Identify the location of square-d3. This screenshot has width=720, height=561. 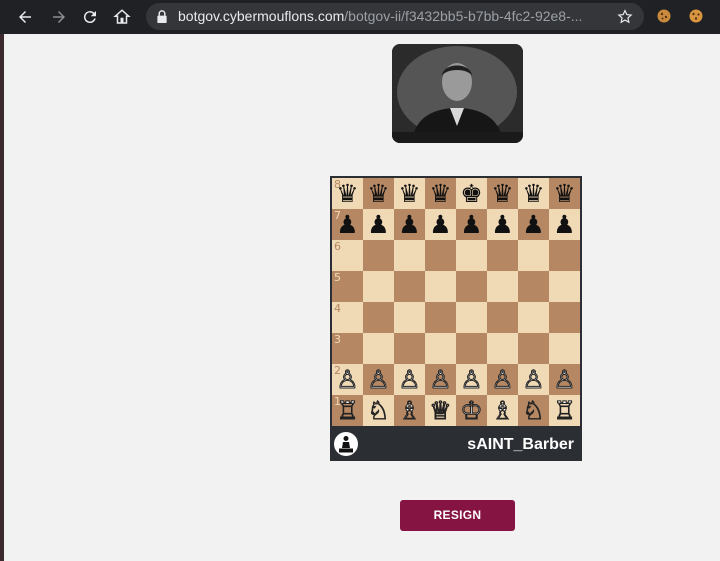
(440, 348).